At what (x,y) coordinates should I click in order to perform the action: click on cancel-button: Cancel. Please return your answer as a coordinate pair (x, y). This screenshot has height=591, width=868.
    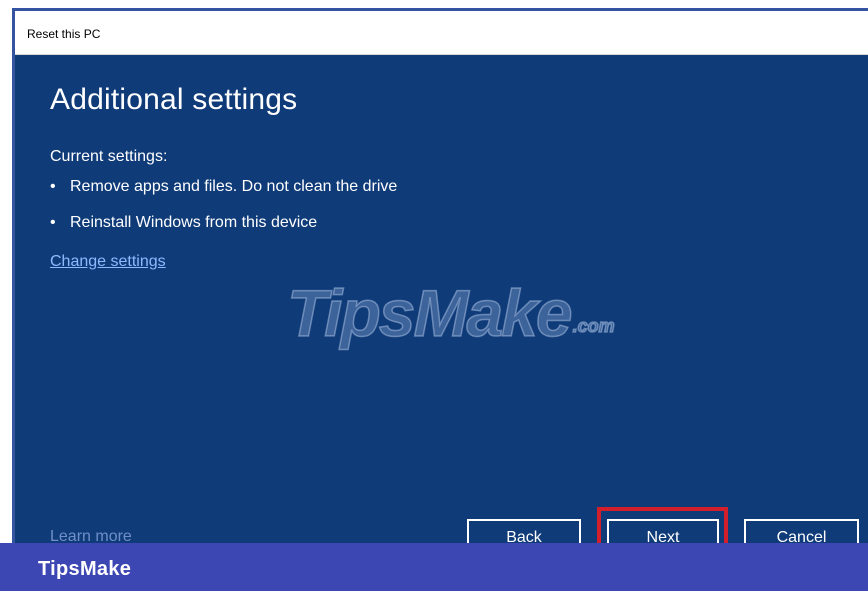
    Looking at the image, I should click on (801, 531).